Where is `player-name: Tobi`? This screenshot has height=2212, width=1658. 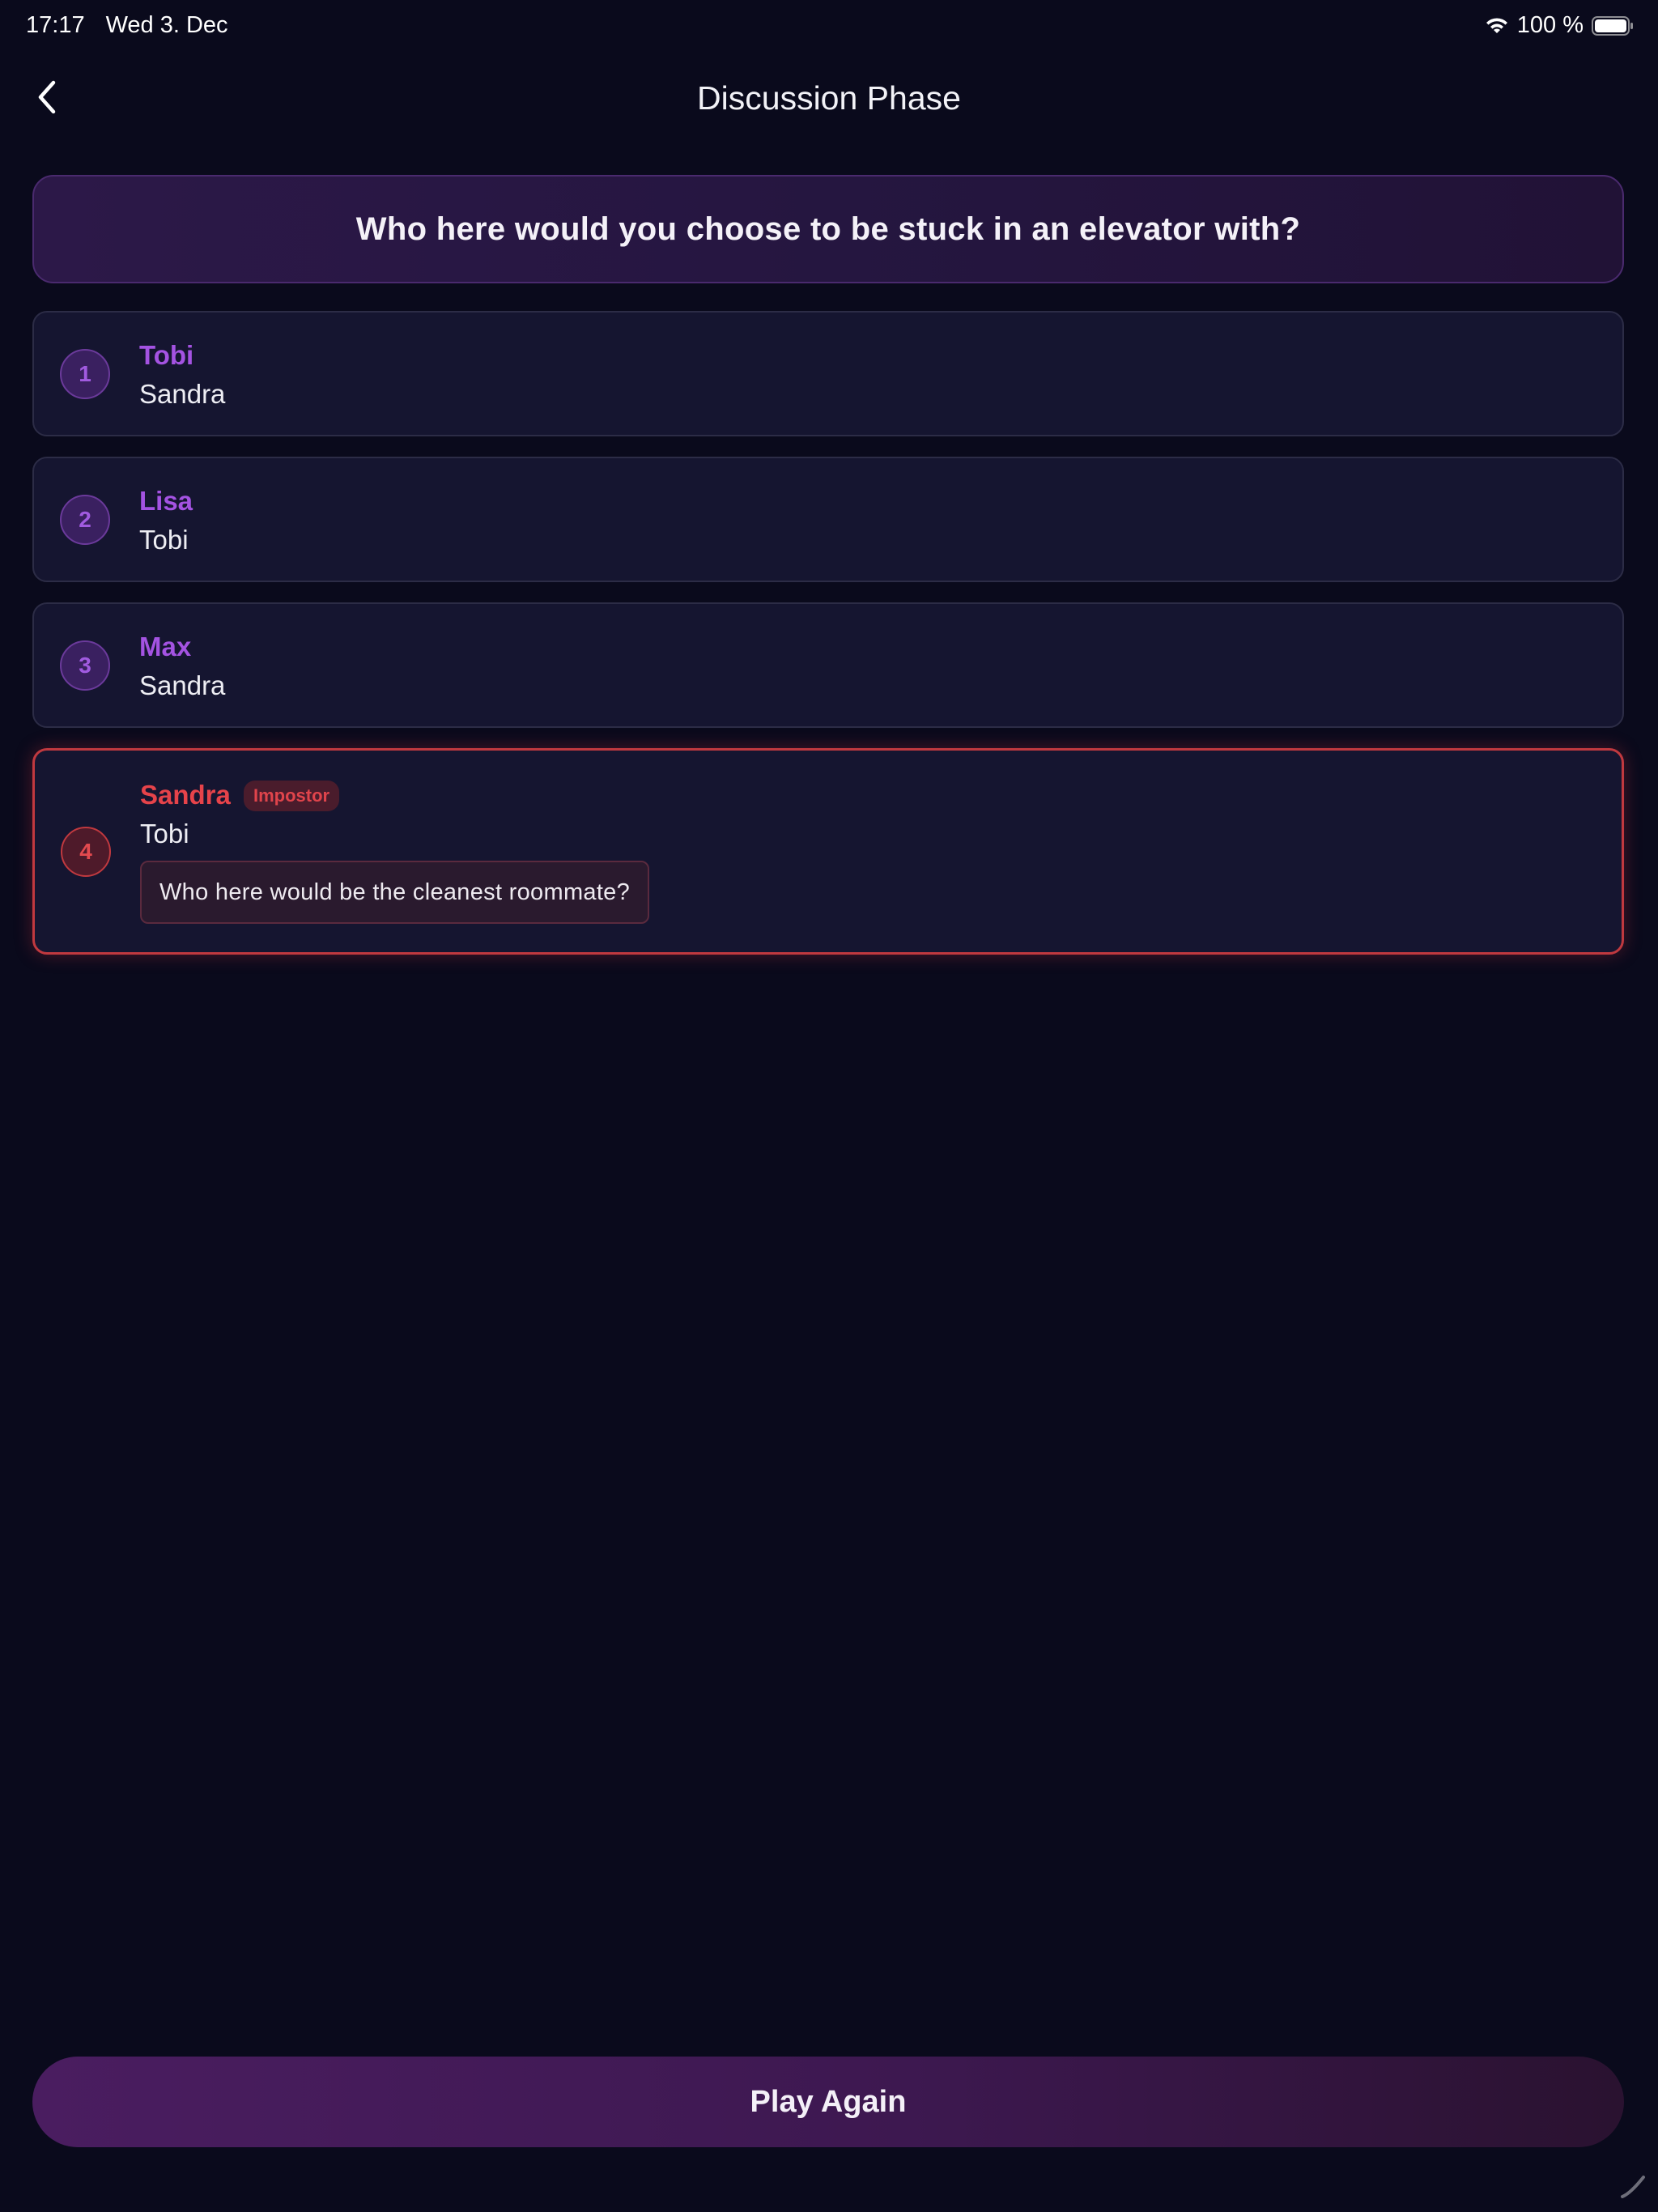
player-name: Tobi is located at coordinates (166, 355).